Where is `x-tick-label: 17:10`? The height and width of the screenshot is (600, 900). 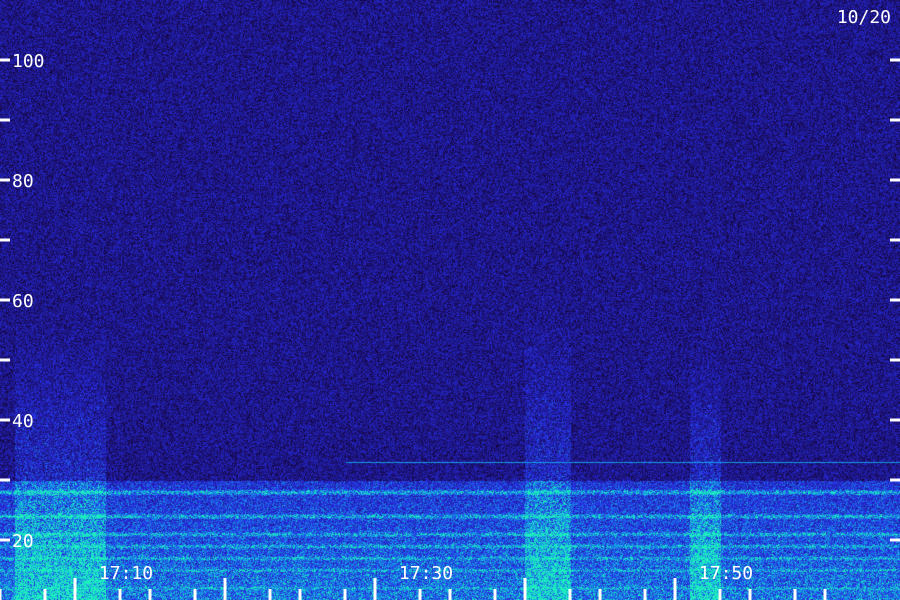 x-tick-label: 17:10 is located at coordinates (126, 573).